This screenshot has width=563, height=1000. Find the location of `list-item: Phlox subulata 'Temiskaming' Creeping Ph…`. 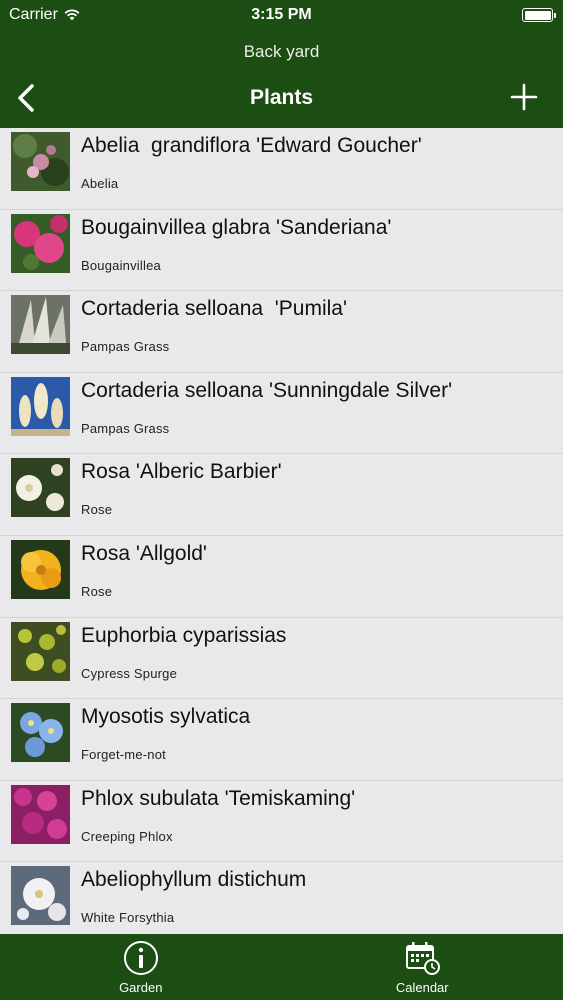

list-item: Phlox subulata 'Temiskaming' Creeping Ph… is located at coordinates (281, 822).